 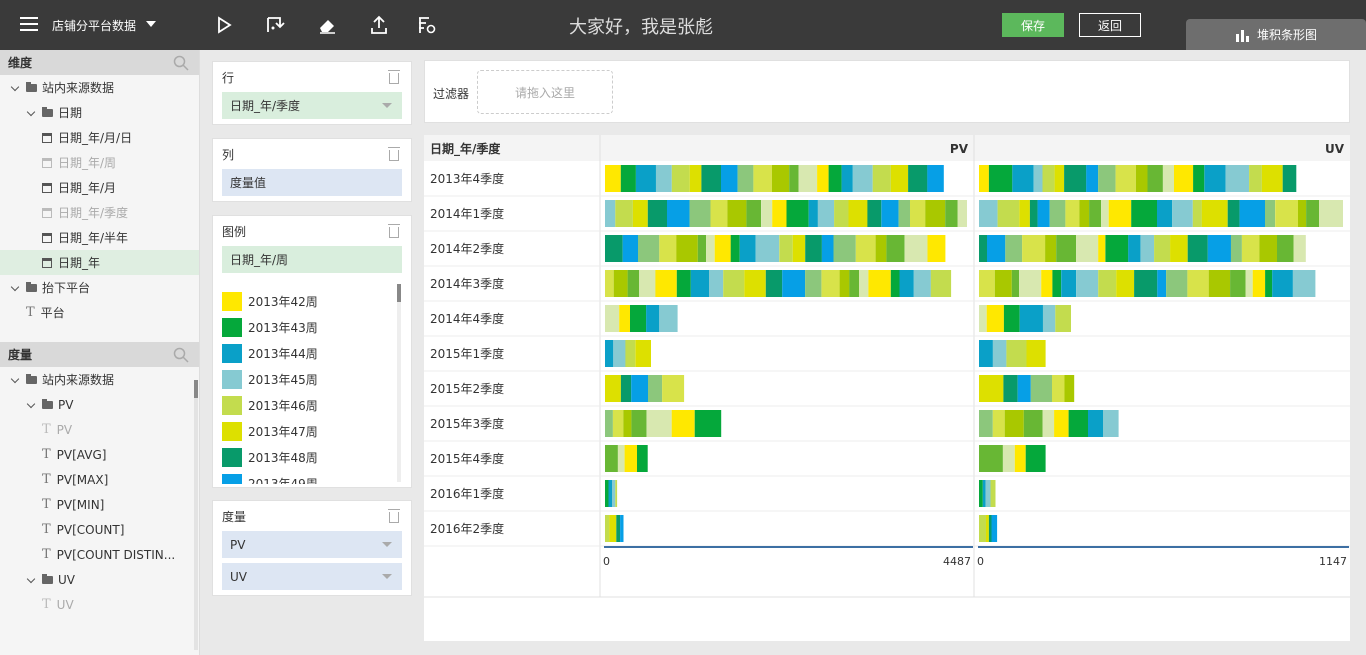 I want to click on measures-tree-item: PV, so click(x=99, y=404).